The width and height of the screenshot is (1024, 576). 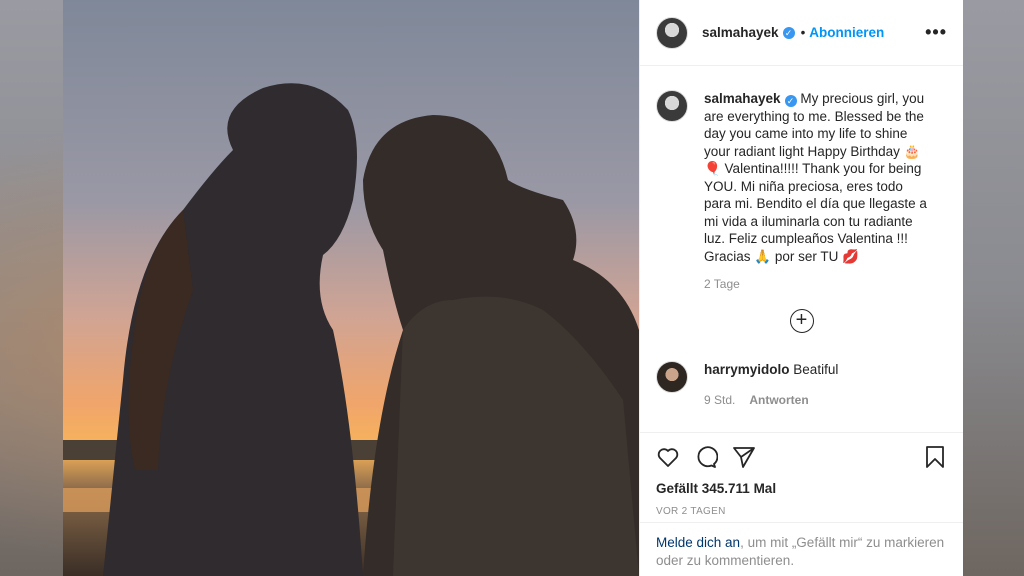 I want to click on comment-text: Beatiful, so click(x=816, y=369).